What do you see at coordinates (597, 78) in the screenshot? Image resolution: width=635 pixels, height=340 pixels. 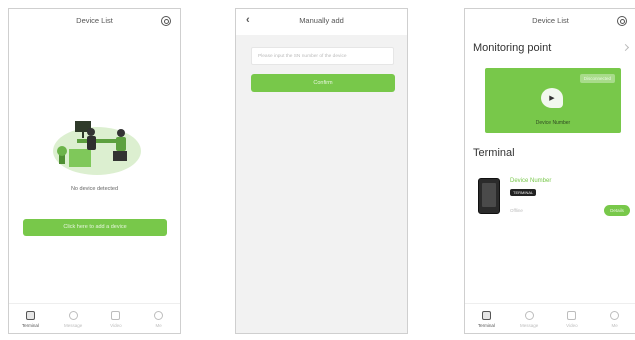 I see `status-badge: Disconnected` at bounding box center [597, 78].